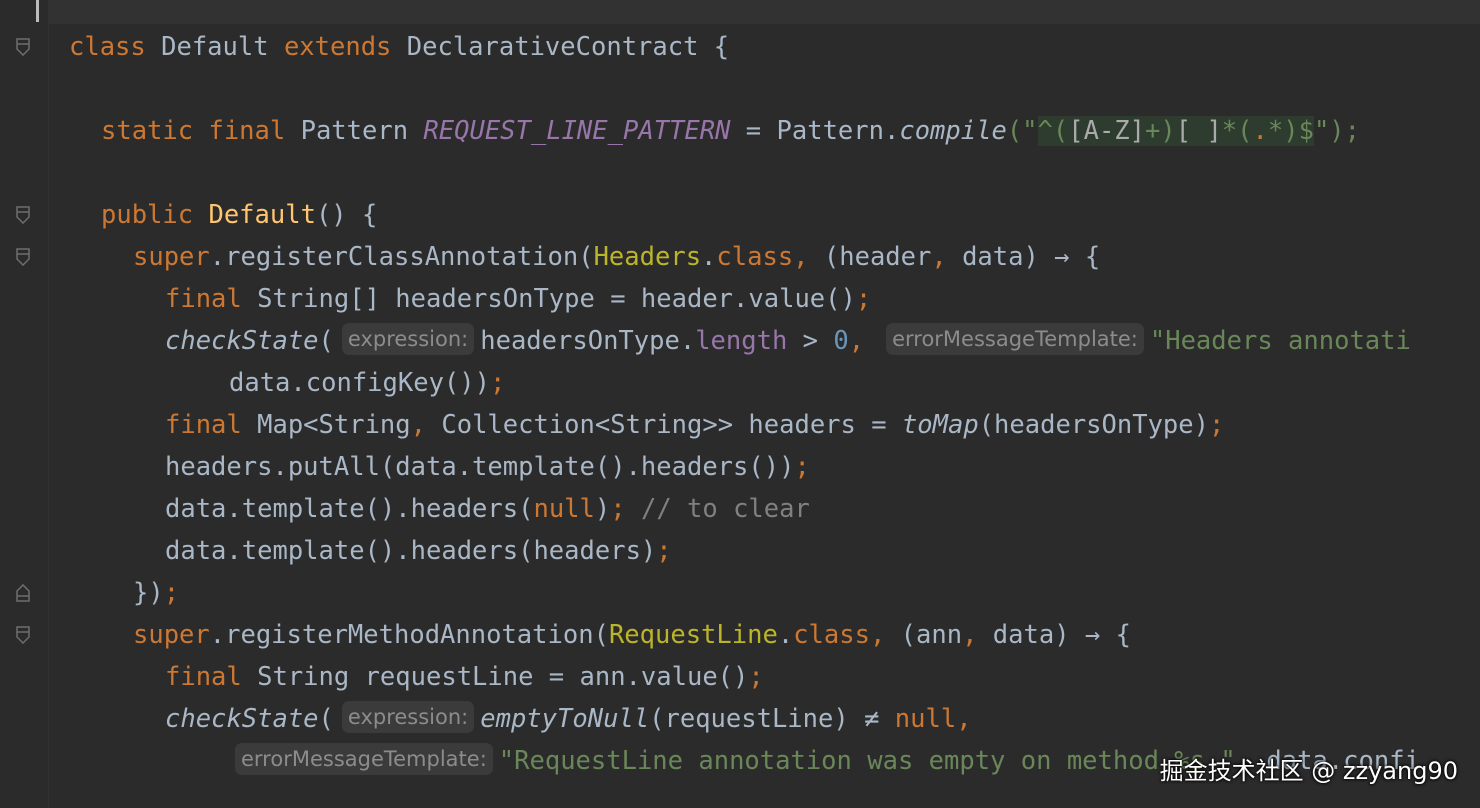 Image resolution: width=1480 pixels, height=808 pixels. Describe the element at coordinates (664, 425) in the screenshot. I see `code-token: Collection<String>> headers =` at that location.